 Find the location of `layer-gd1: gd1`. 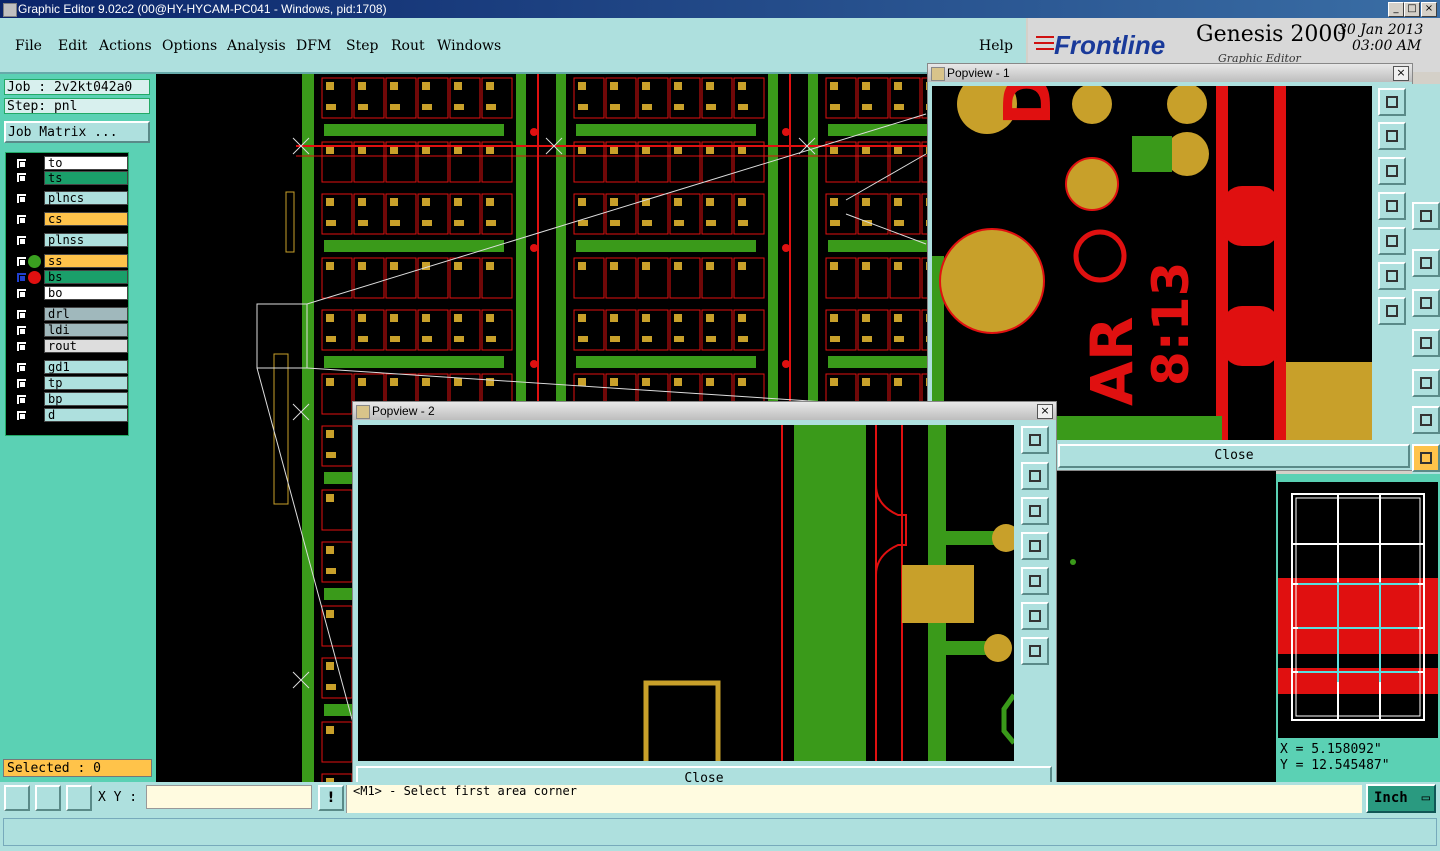

layer-gd1: gd1 is located at coordinates (86, 367).